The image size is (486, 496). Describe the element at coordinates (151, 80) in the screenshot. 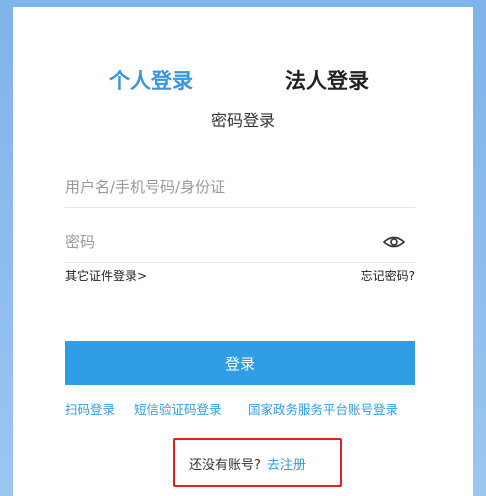

I see `tab-personal-login: 个人登录` at that location.